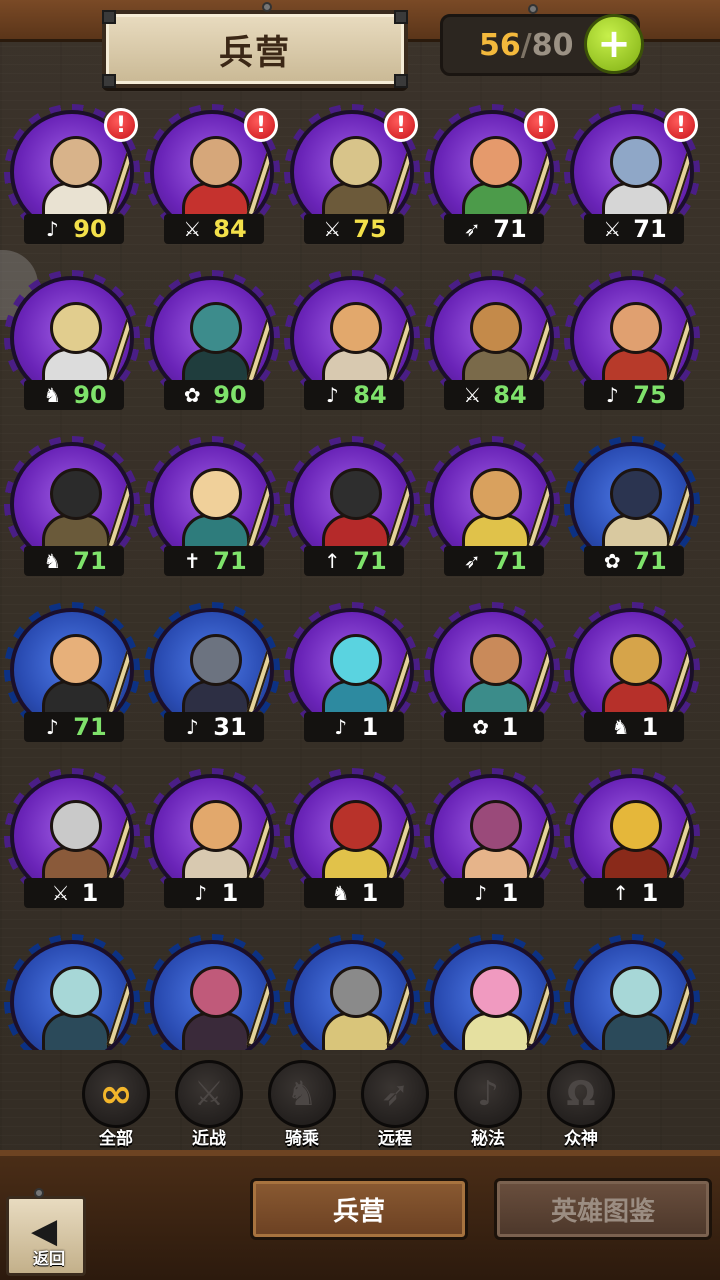 This screenshot has height=1280, width=720. I want to click on unit-card-masked-ninja-sword: ↑ 71, so click(352, 512).